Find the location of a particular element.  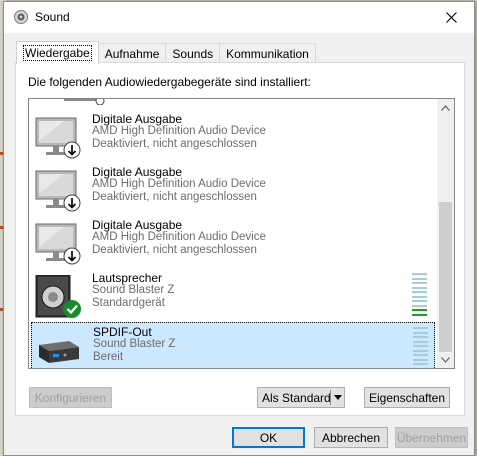

speaker-icon is located at coordinates (58, 296).